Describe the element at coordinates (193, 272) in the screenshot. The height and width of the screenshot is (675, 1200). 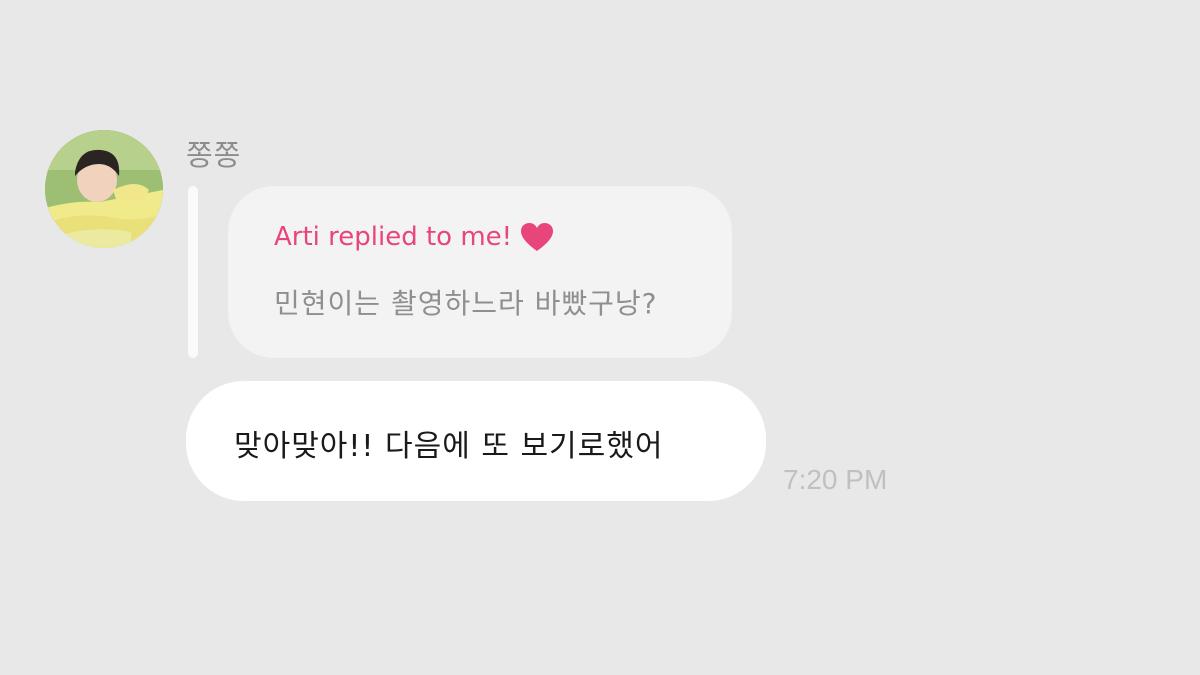
I see `reply-indicator-bar` at that location.